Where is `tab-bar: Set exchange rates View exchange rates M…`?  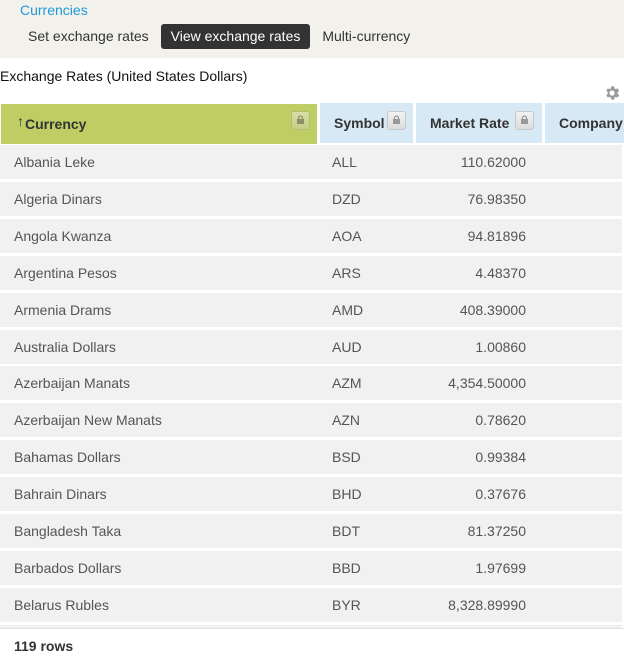
tab-bar: Set exchange rates View exchange rates M… is located at coordinates (220, 36).